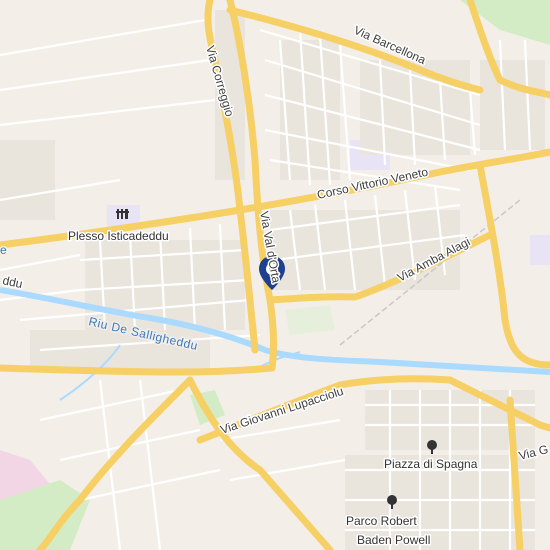 The height and width of the screenshot is (550, 550). Describe the element at coordinates (4, 250) in the screenshot. I see `river-label-edge-left: e` at that location.